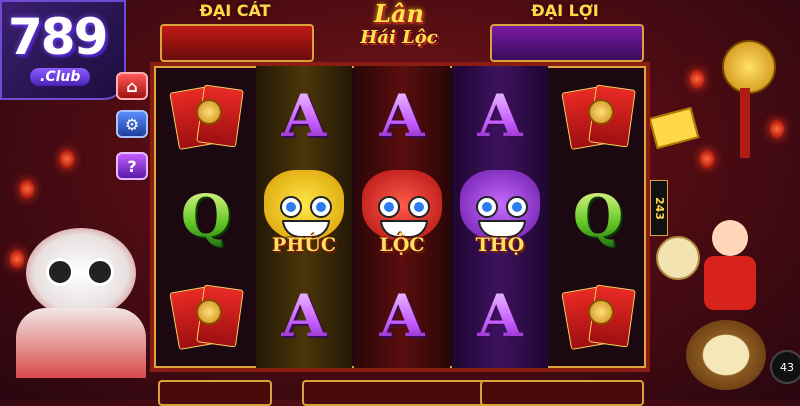  I want to click on settings-button: ⚙, so click(132, 124).